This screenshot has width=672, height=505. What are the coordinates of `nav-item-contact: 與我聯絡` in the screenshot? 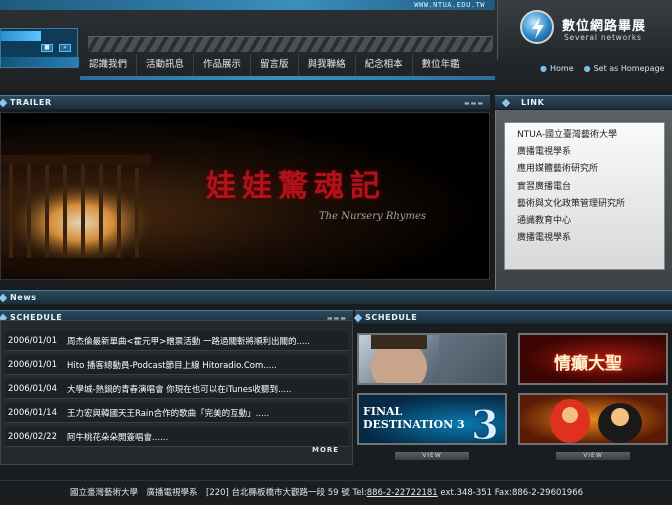 It's located at (327, 65).